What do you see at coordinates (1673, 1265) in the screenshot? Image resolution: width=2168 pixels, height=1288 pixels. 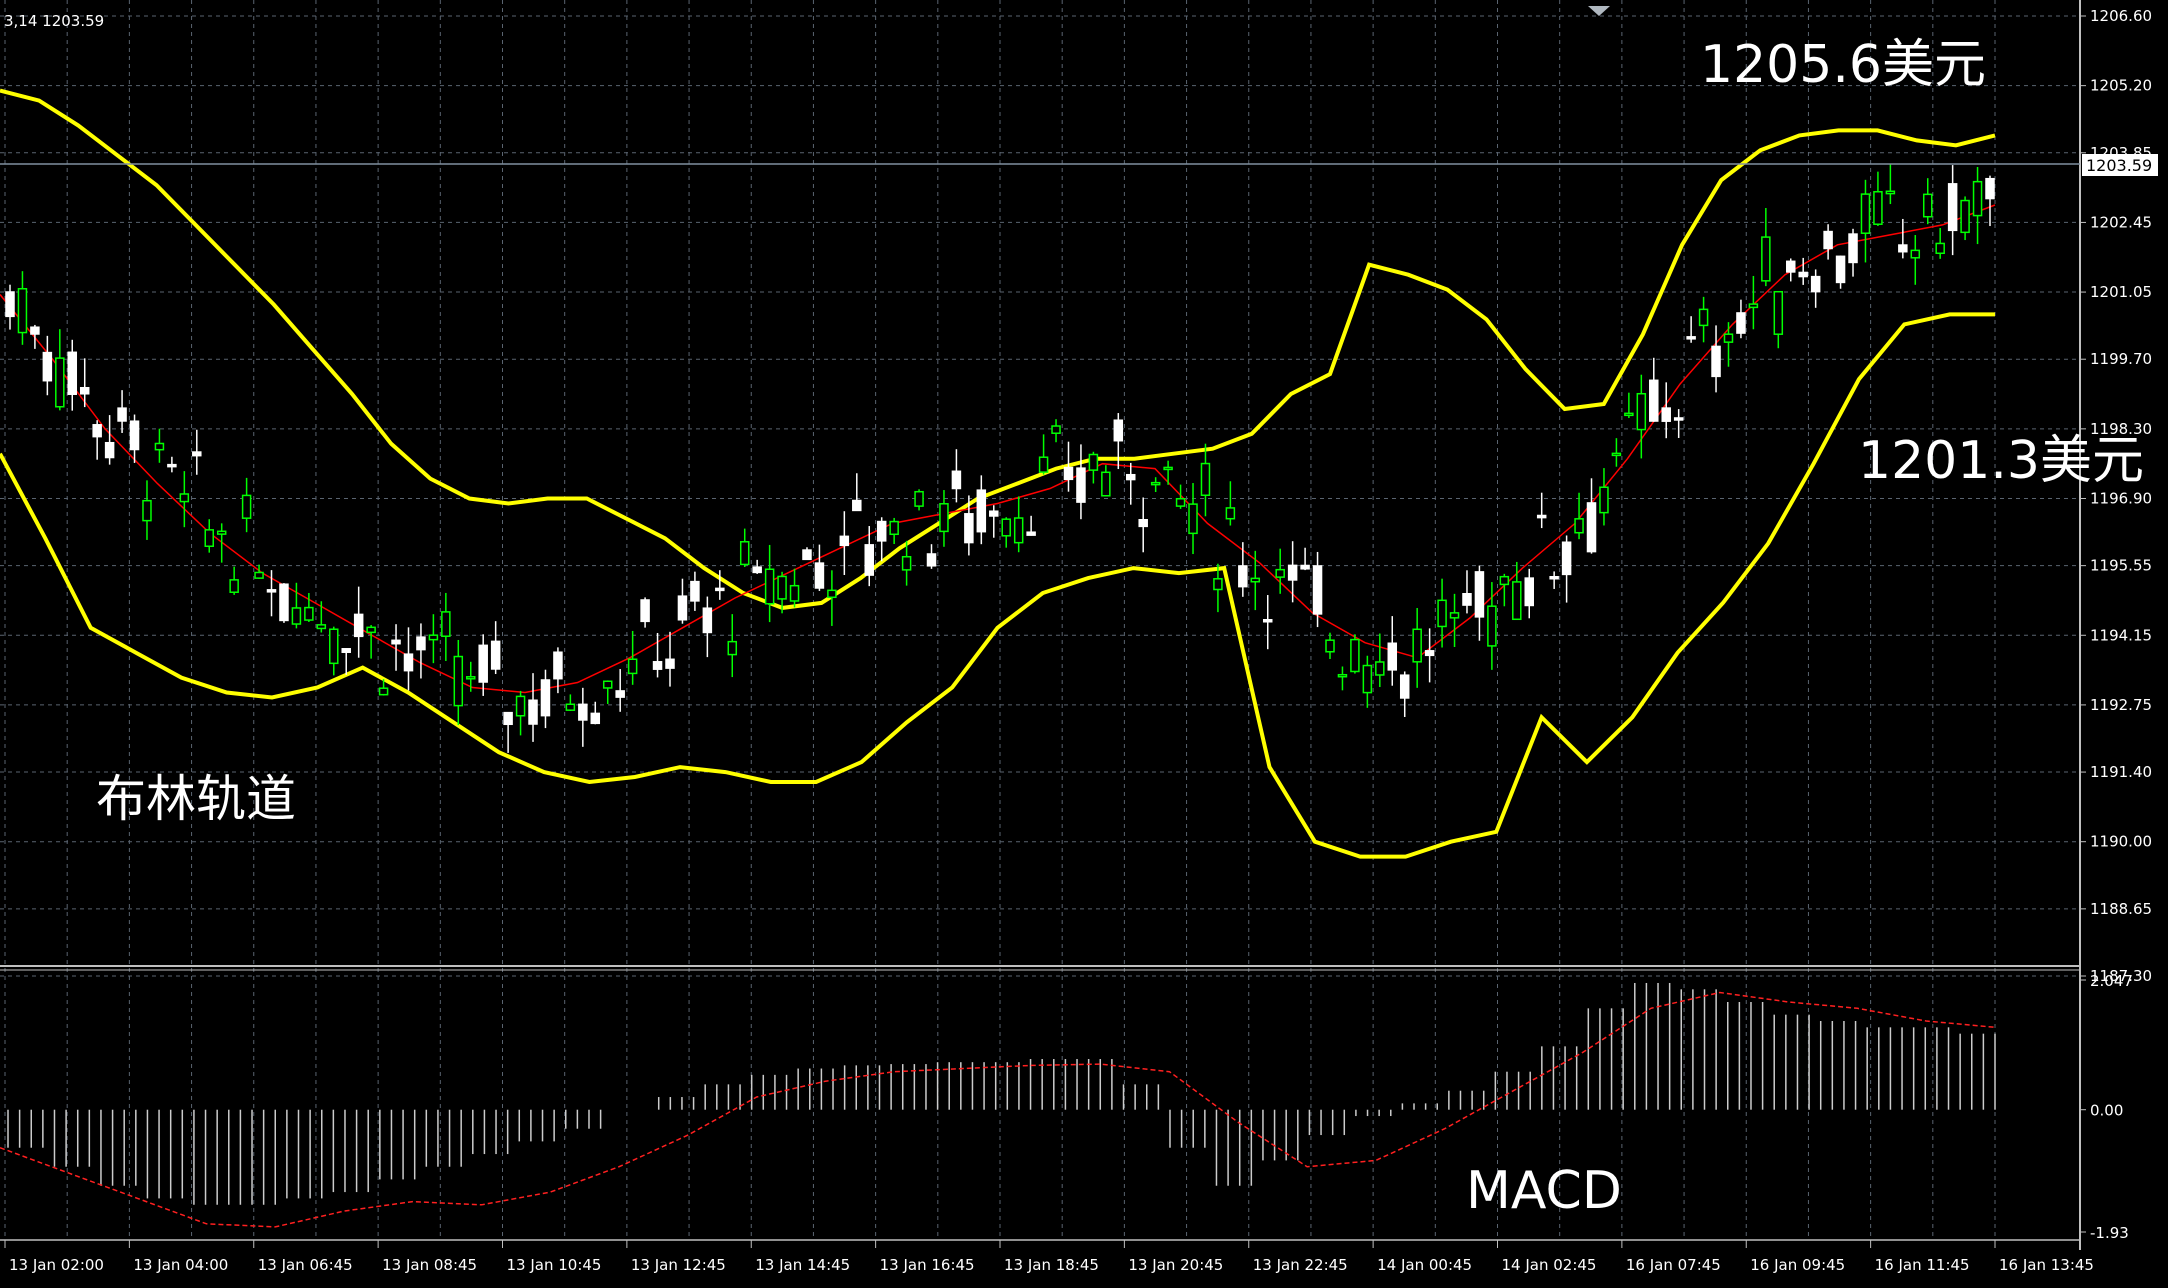 I see `x-tick-label: 16 Jan 07:45` at bounding box center [1673, 1265].